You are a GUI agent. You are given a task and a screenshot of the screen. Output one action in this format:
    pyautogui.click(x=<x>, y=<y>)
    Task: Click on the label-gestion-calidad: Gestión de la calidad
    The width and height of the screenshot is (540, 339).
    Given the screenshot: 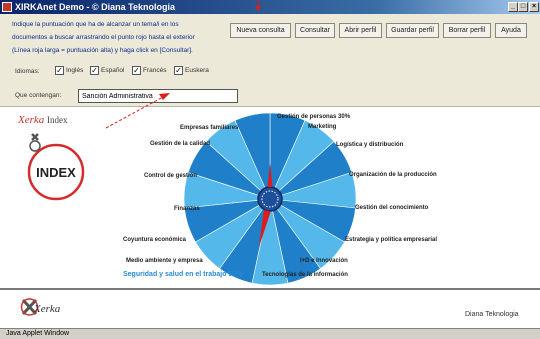 What is the action you would take?
    pyautogui.click(x=180, y=144)
    